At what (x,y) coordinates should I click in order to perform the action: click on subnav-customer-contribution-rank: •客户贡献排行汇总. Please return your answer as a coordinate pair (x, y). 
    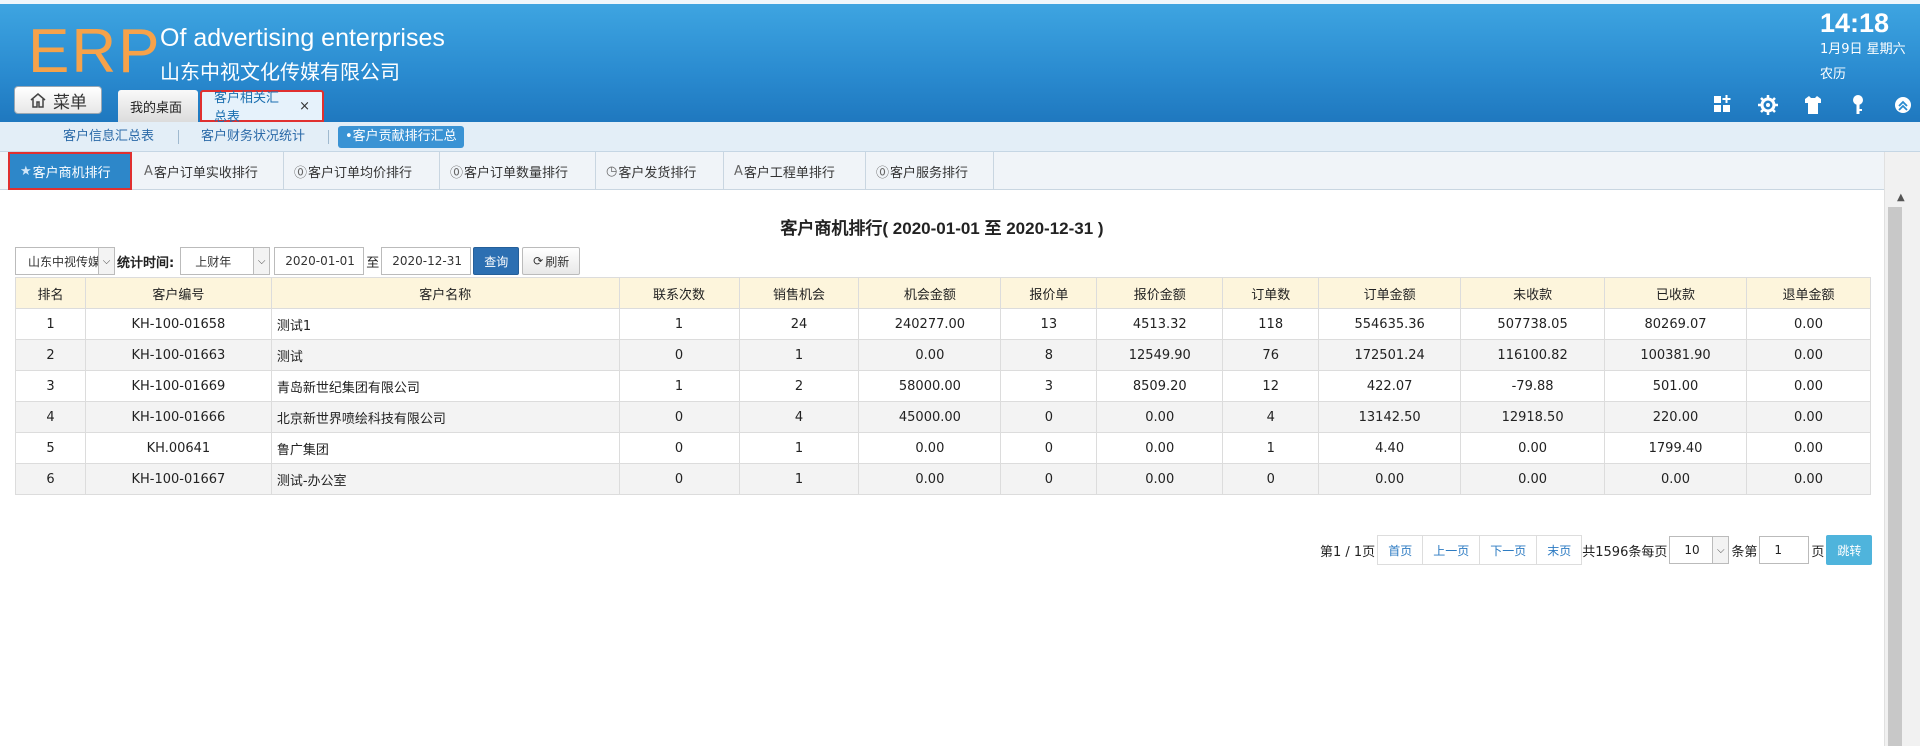
    Looking at the image, I should click on (401, 137).